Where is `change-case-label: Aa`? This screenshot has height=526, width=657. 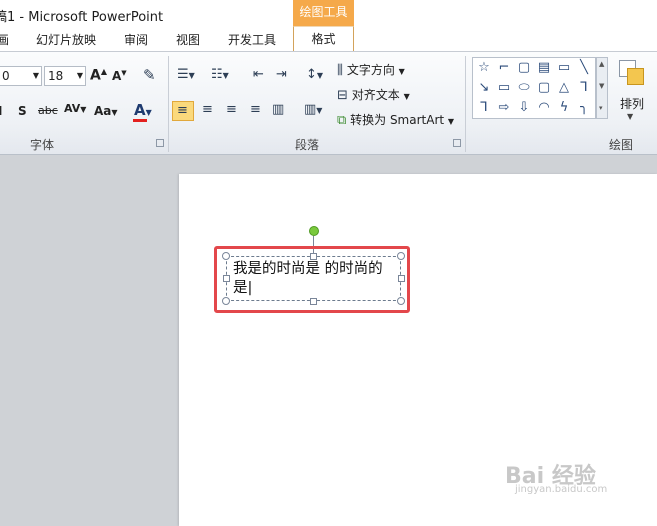
change-case-label: Aa is located at coordinates (103, 111).